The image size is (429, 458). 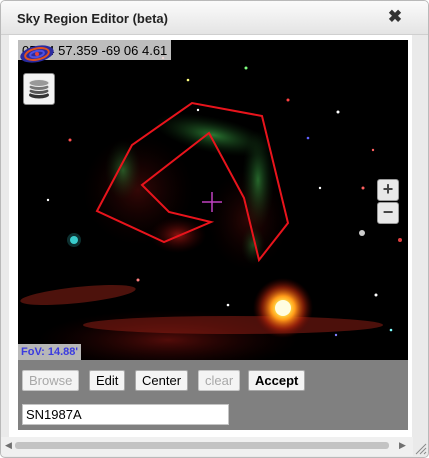 I want to click on layers-button, so click(x=39, y=89).